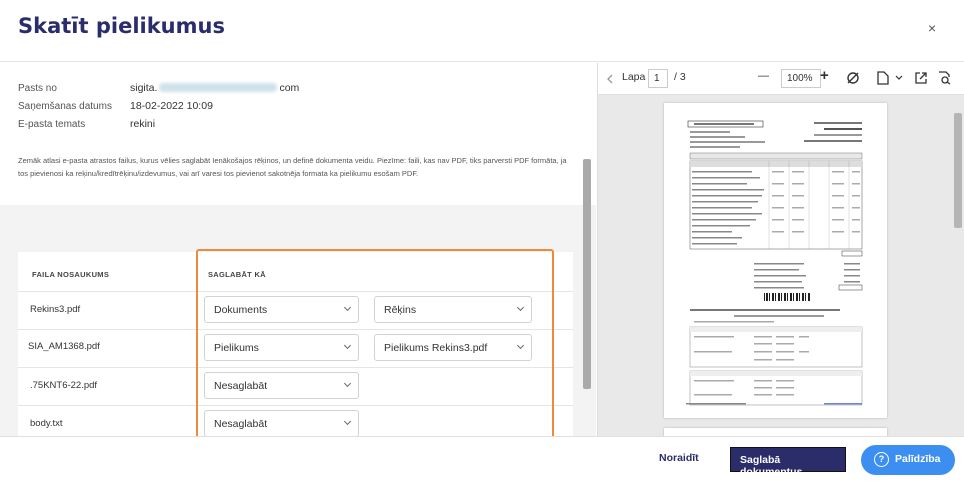 The width and height of the screenshot is (964, 484). Describe the element at coordinates (774, 263) in the screenshot. I see `invoice-preview` at that location.